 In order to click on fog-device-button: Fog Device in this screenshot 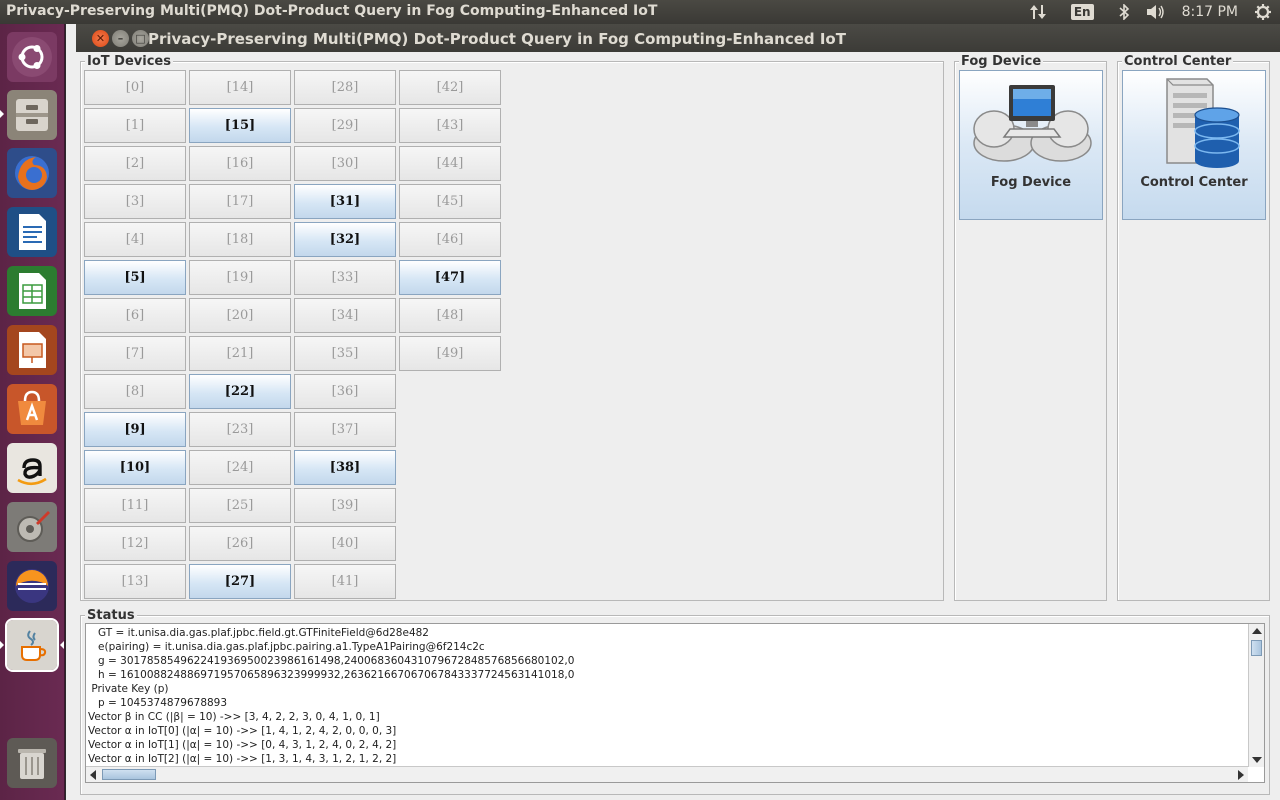, I will do `click(1031, 145)`.